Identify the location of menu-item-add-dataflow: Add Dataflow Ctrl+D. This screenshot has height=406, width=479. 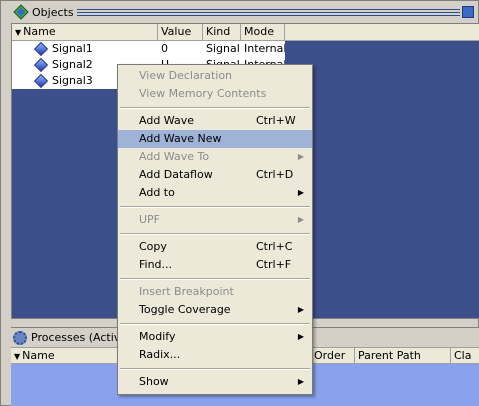
(215, 175).